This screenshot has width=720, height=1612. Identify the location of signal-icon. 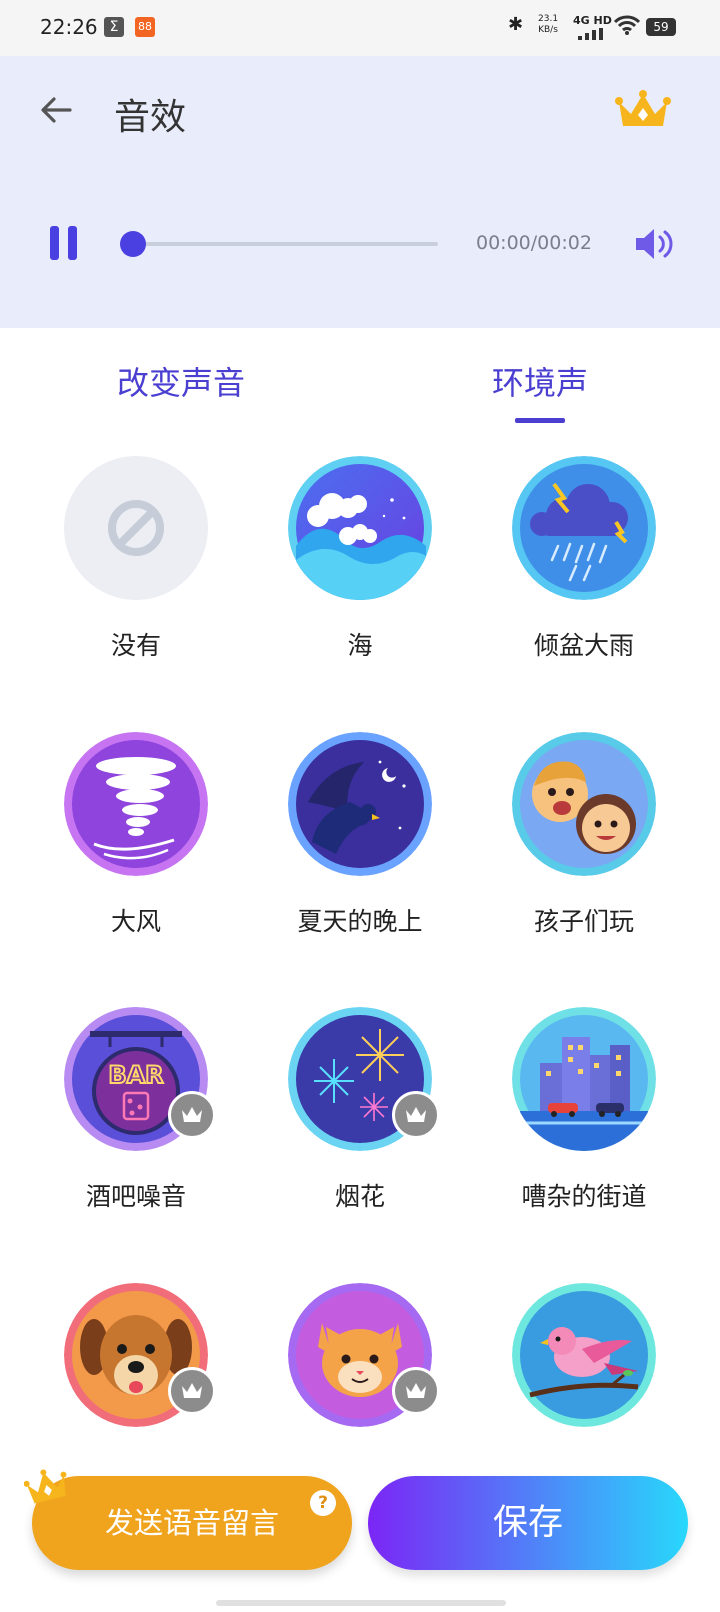
(590, 34).